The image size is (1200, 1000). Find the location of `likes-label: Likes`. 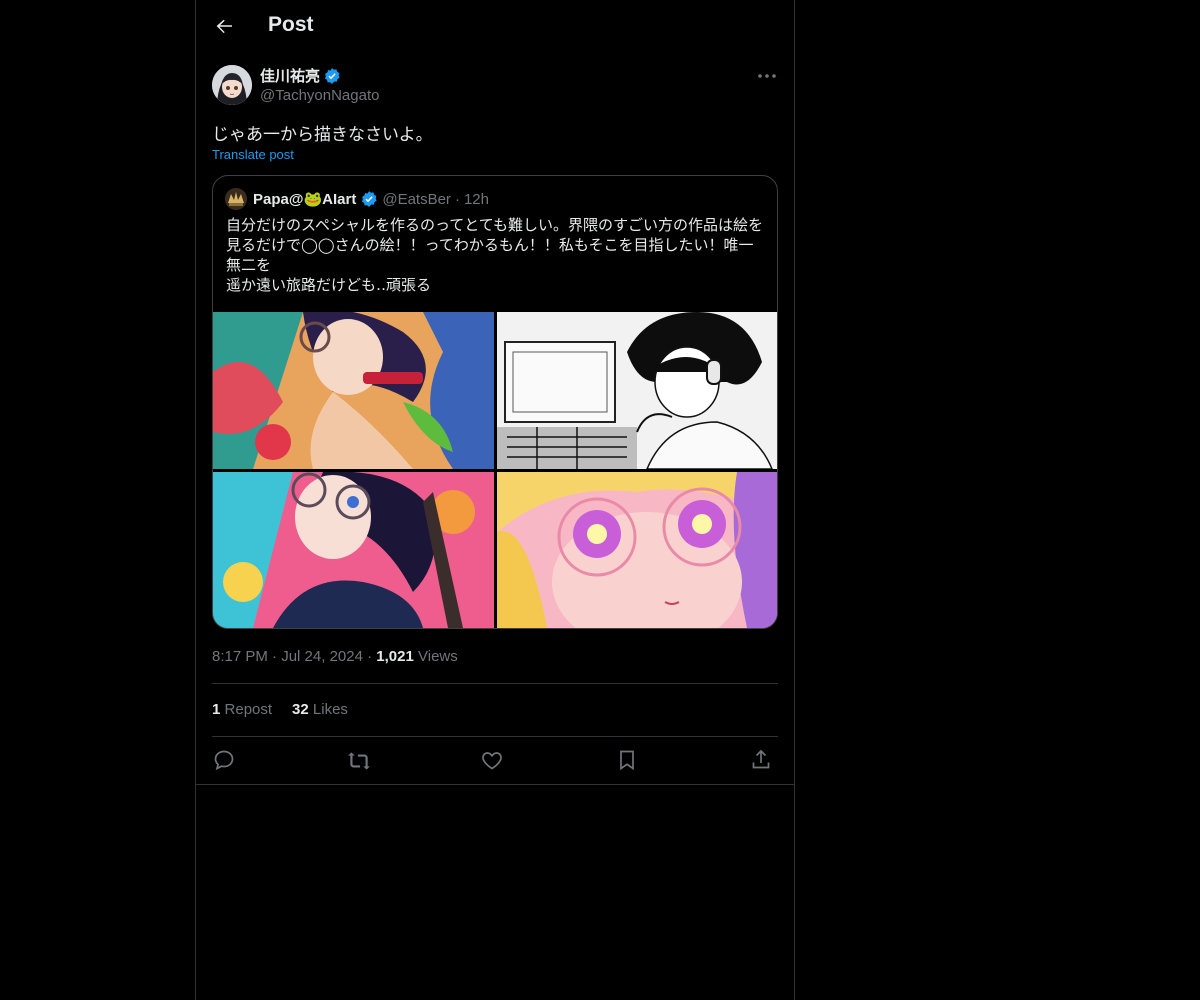

likes-label: Likes is located at coordinates (330, 709).